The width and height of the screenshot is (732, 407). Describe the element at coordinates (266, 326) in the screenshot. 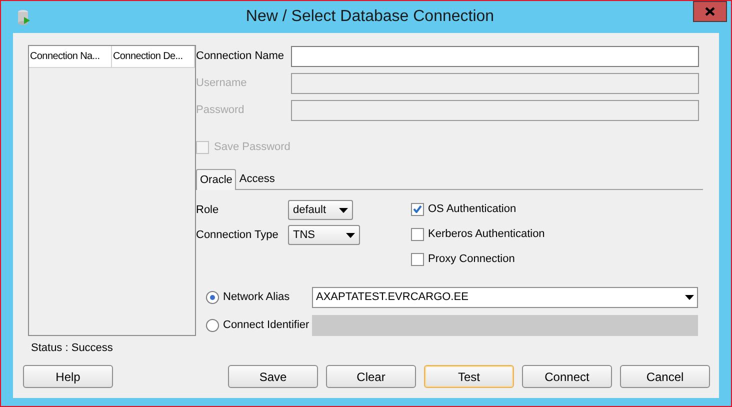

I see `radio-label: Connect Identifier` at that location.